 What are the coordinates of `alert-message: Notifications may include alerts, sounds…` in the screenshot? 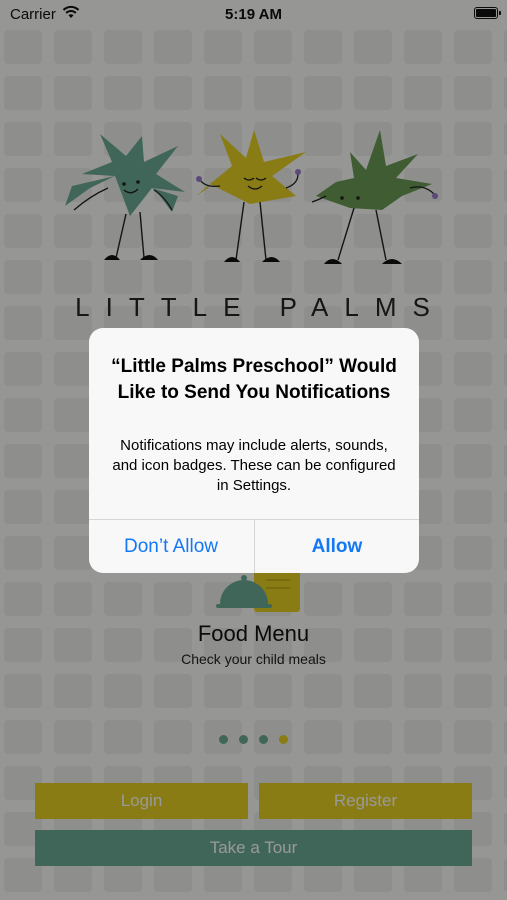 It's located at (254, 465).